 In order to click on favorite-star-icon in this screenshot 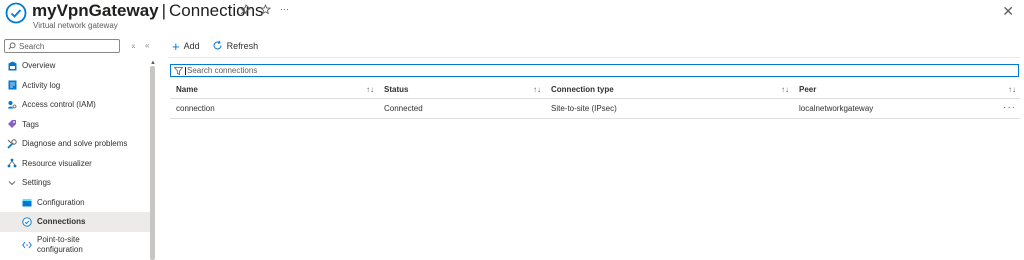, I will do `click(265, 10)`.